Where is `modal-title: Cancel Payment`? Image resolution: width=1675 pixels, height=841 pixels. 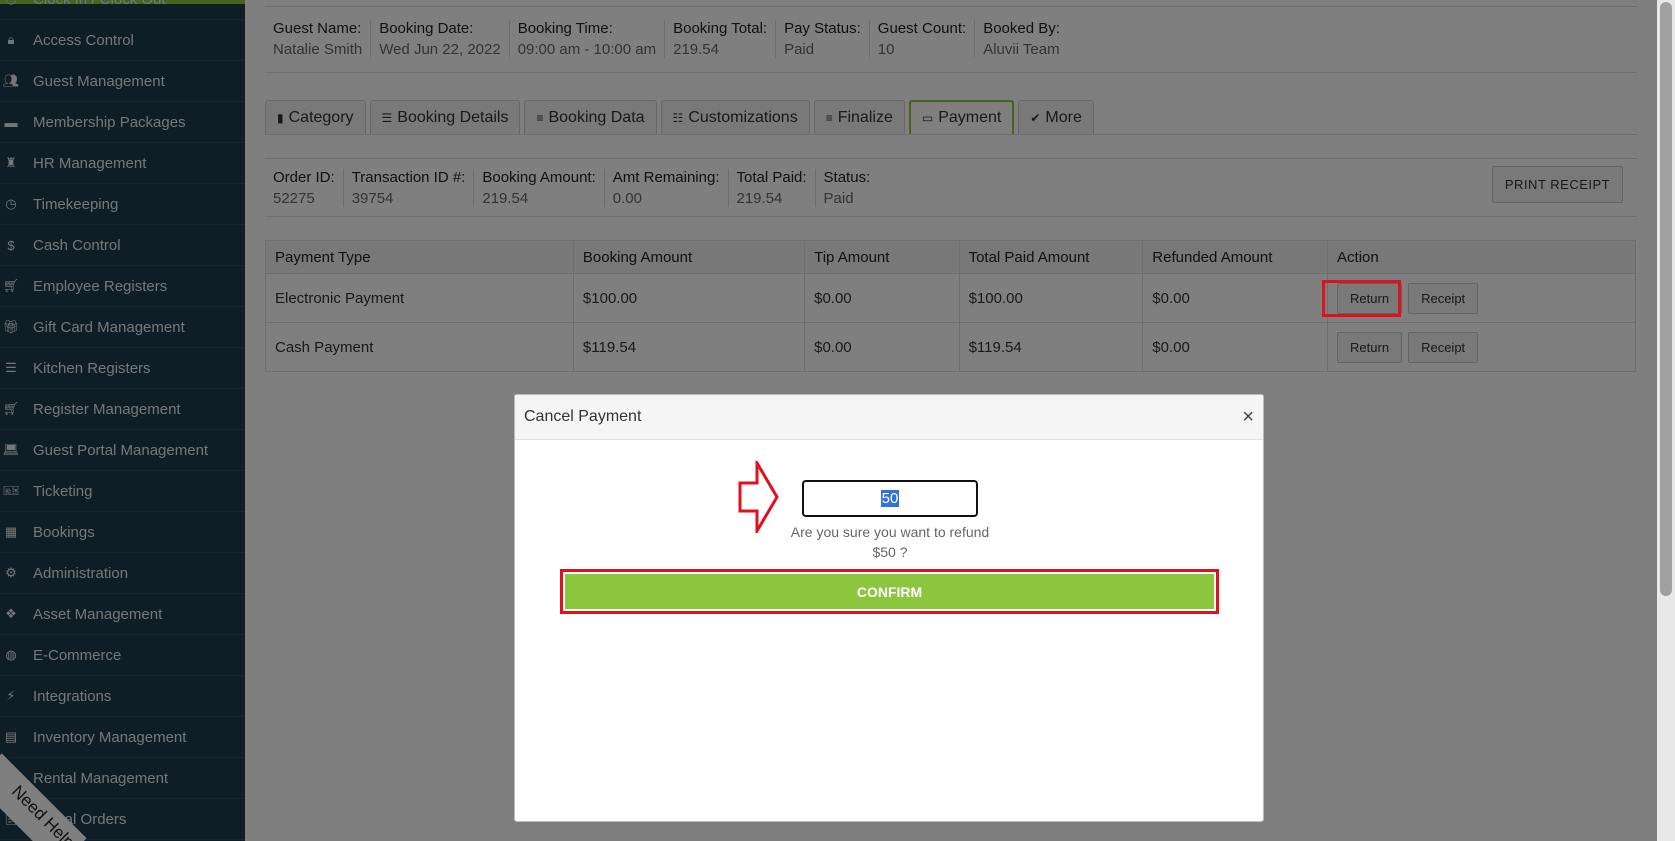 modal-title: Cancel Payment is located at coordinates (583, 416).